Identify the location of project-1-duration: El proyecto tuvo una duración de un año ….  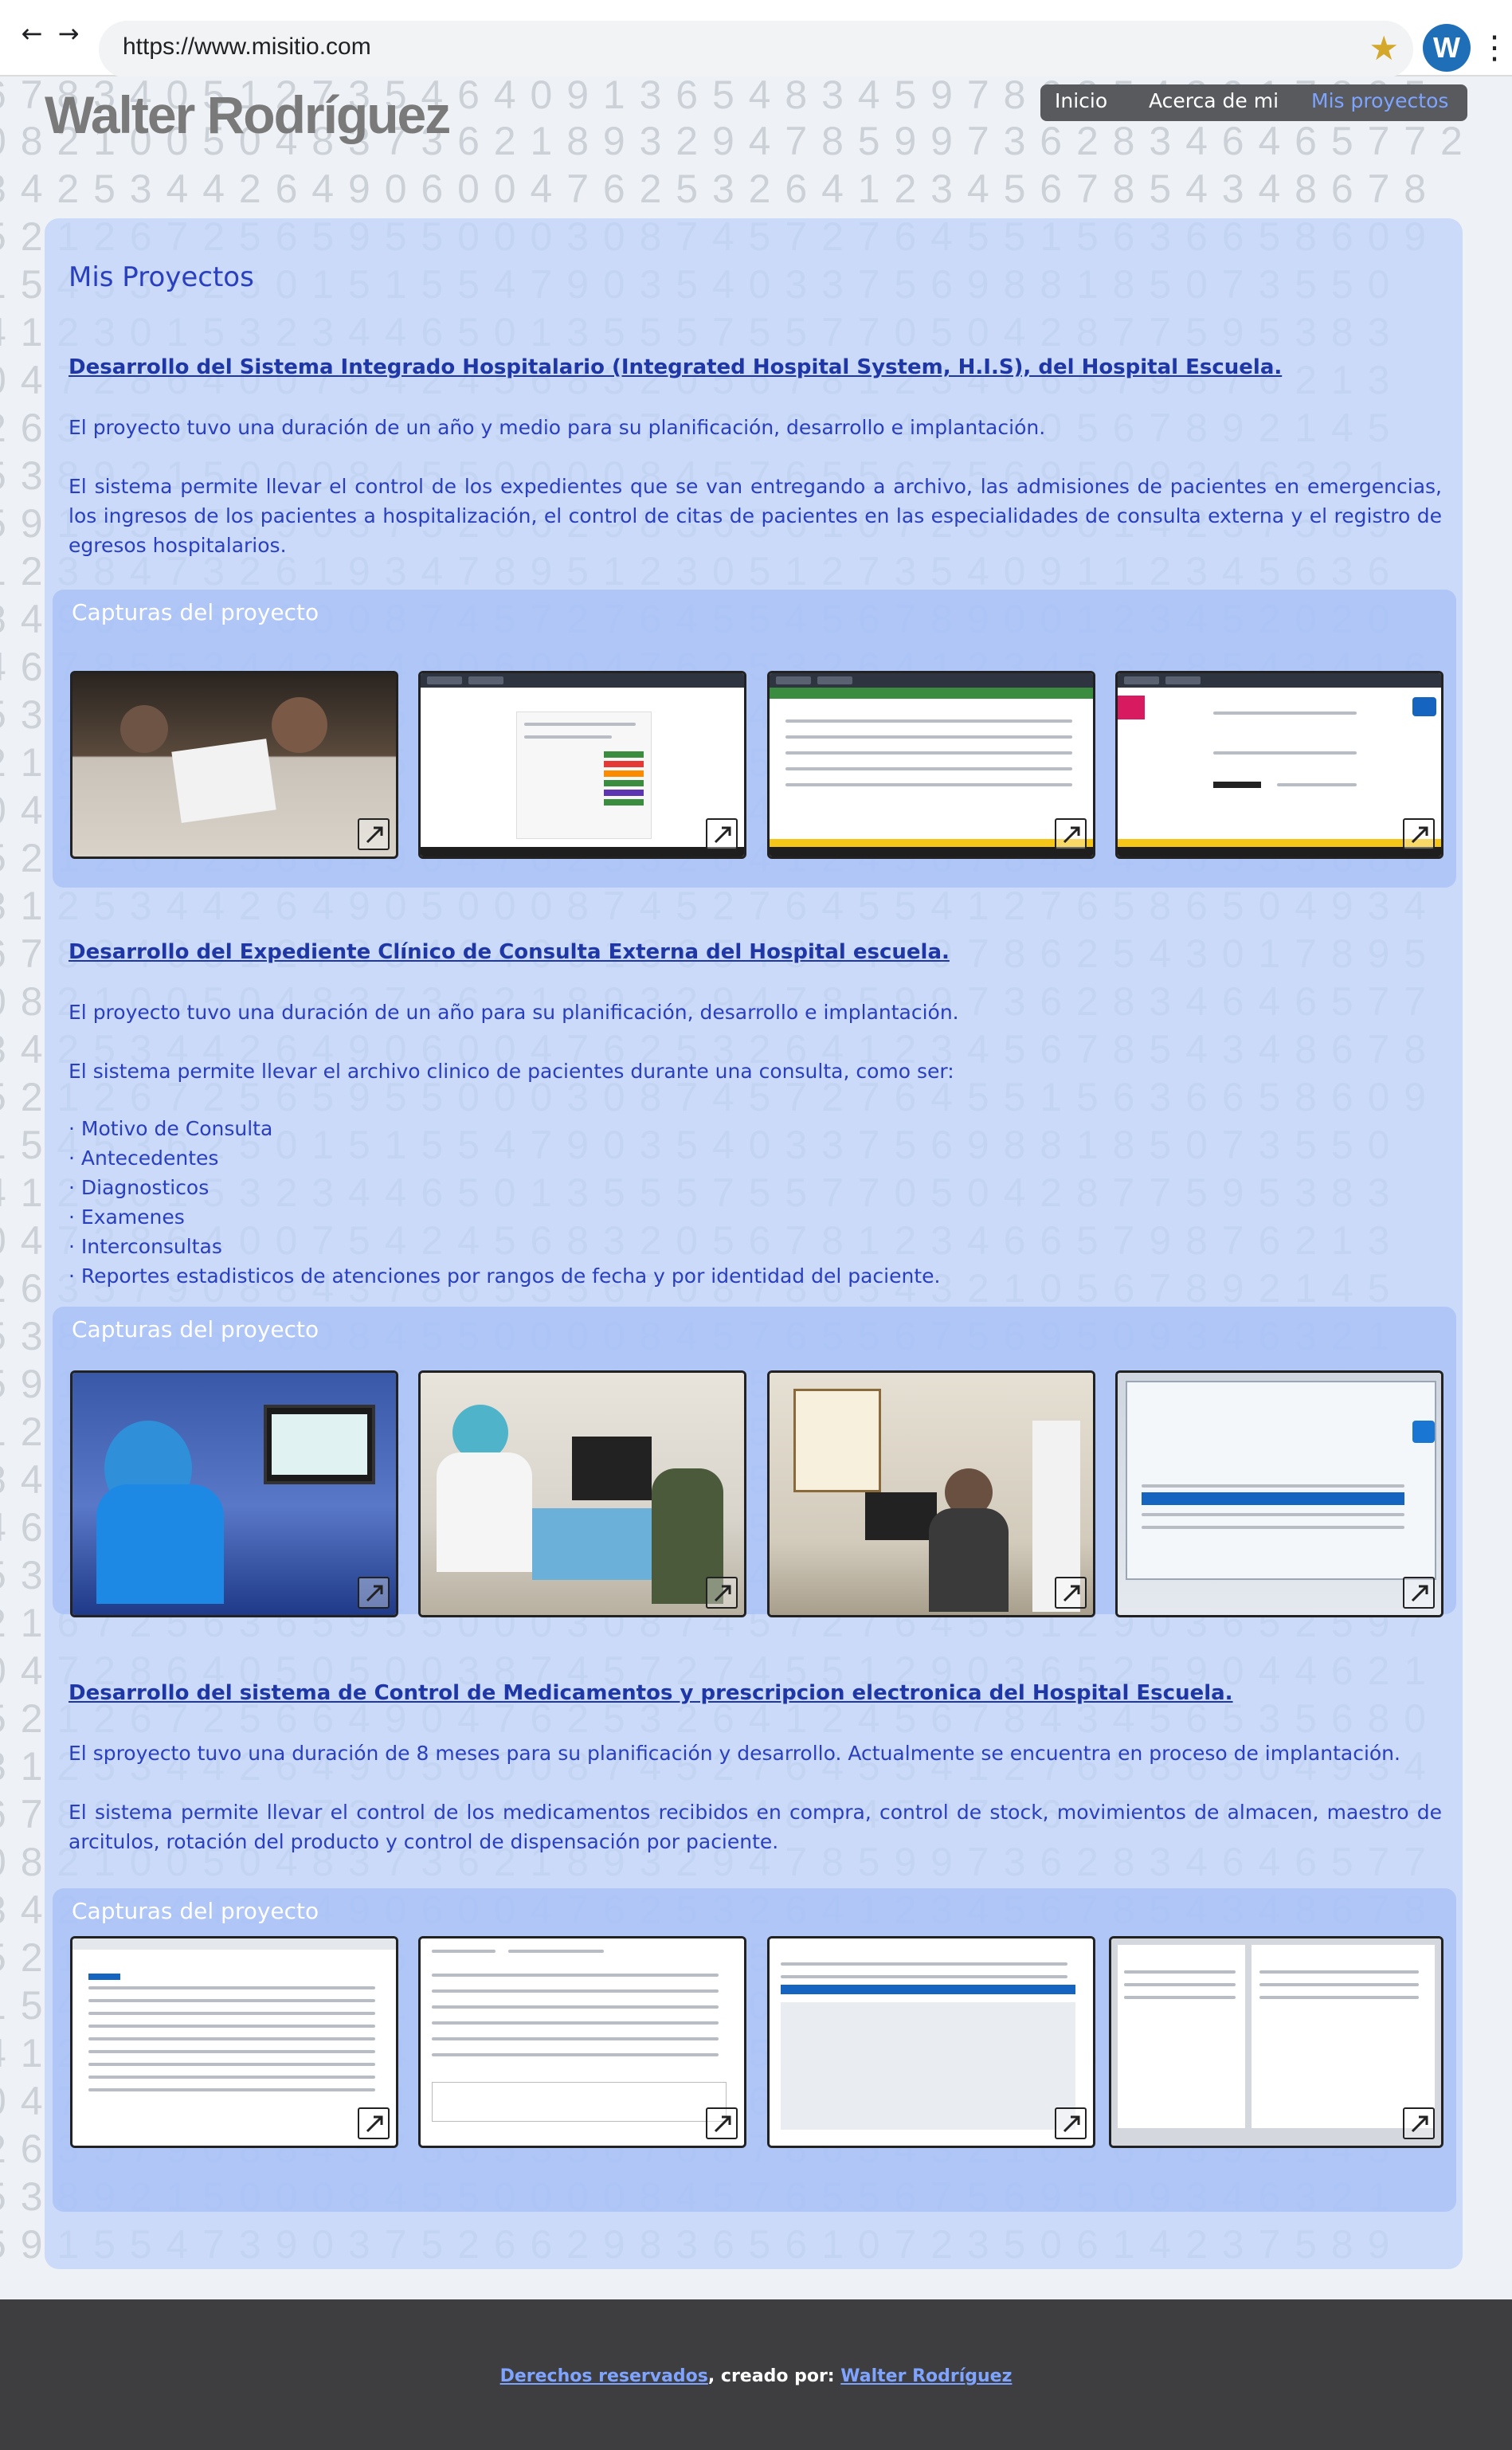
(558, 427).